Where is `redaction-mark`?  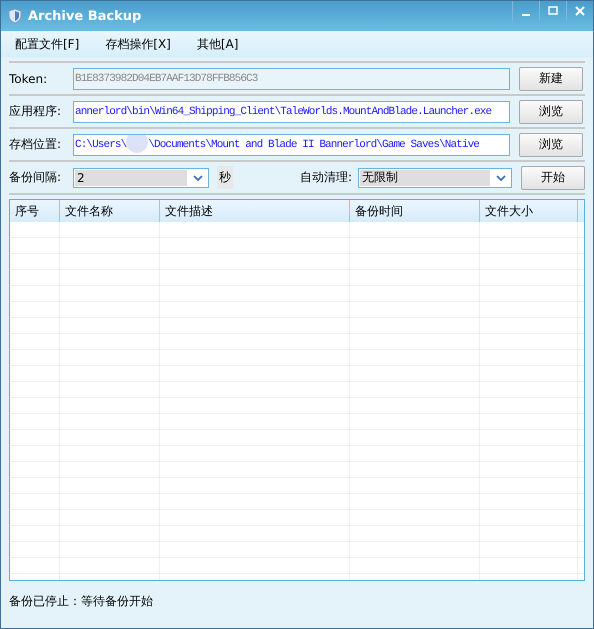
redaction-mark is located at coordinates (137, 143).